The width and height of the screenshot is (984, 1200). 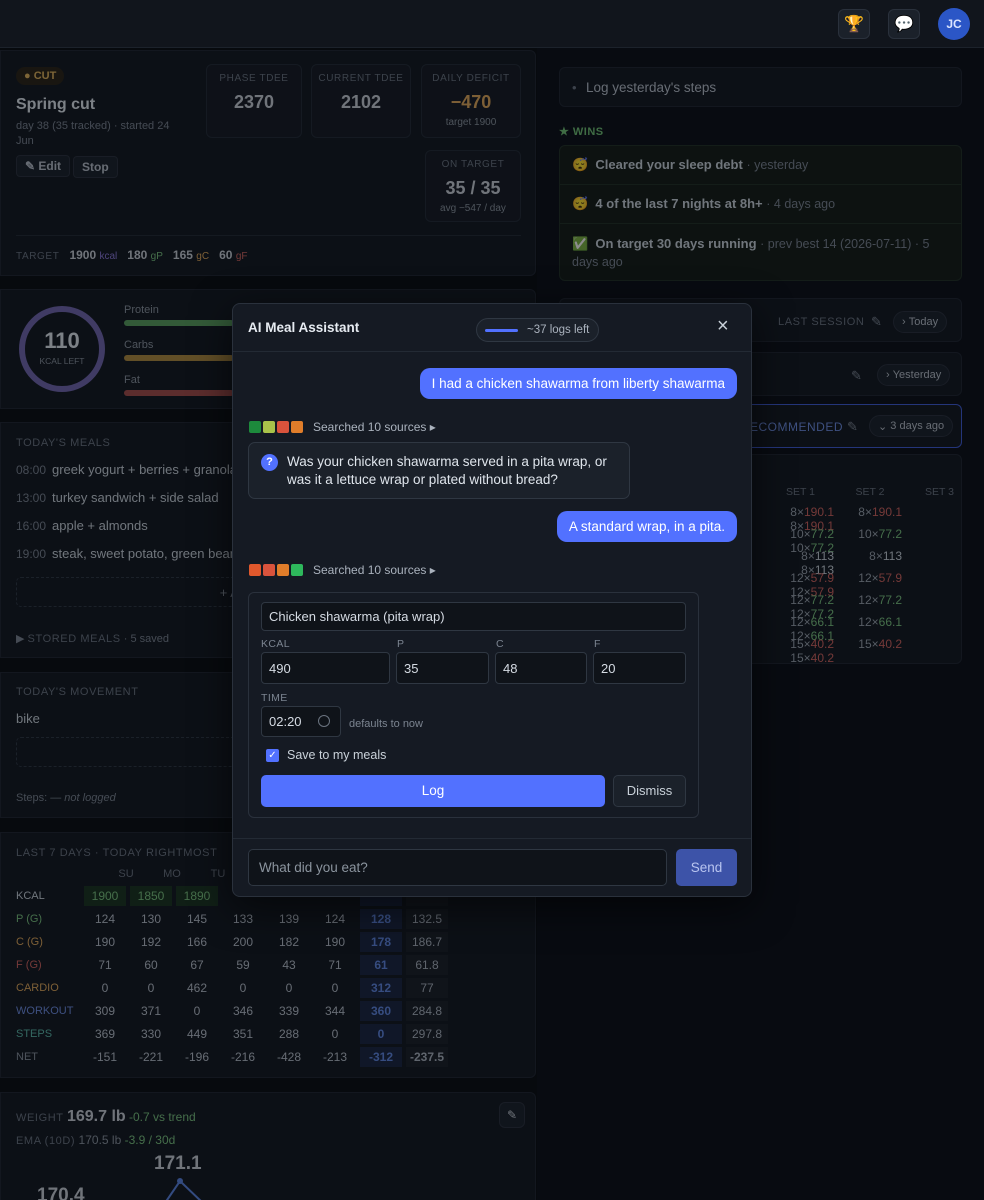 What do you see at coordinates (301, 721) in the screenshot?
I see `time-input: 02:20` at bounding box center [301, 721].